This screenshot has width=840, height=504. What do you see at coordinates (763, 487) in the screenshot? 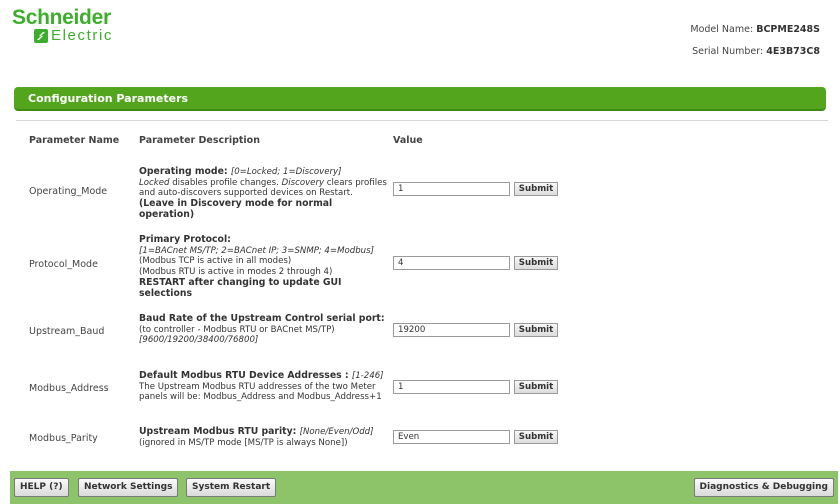
I see `diagnostics-button: Diagnostics & Debugging` at bounding box center [763, 487].